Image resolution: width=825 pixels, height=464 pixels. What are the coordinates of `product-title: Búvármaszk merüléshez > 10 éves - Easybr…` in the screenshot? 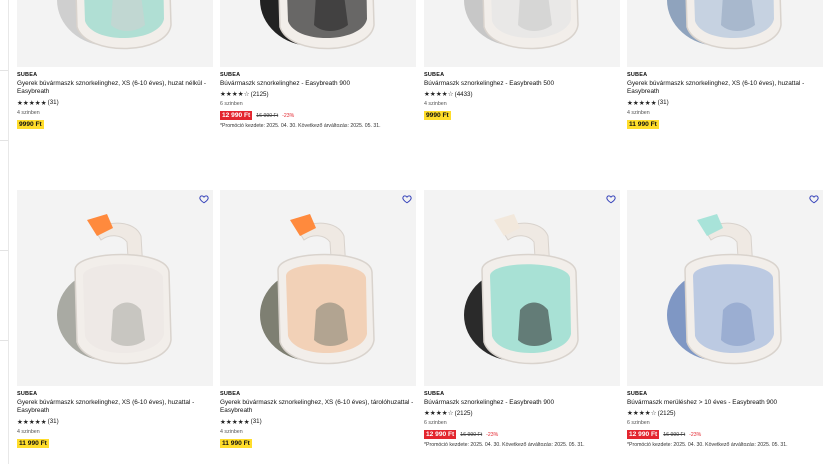 It's located at (724, 403).